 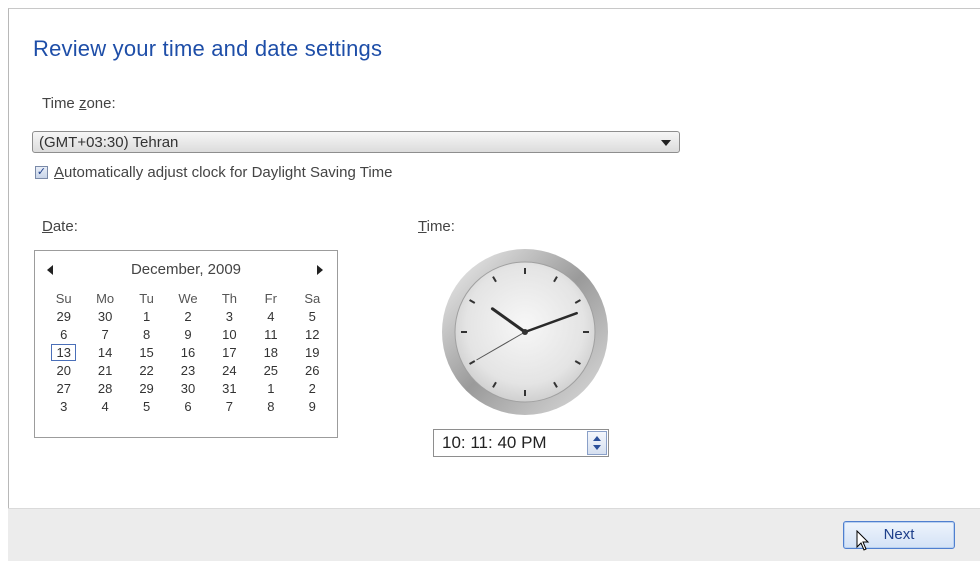 What do you see at coordinates (229, 370) in the screenshot?
I see `calendar-day: 24` at bounding box center [229, 370].